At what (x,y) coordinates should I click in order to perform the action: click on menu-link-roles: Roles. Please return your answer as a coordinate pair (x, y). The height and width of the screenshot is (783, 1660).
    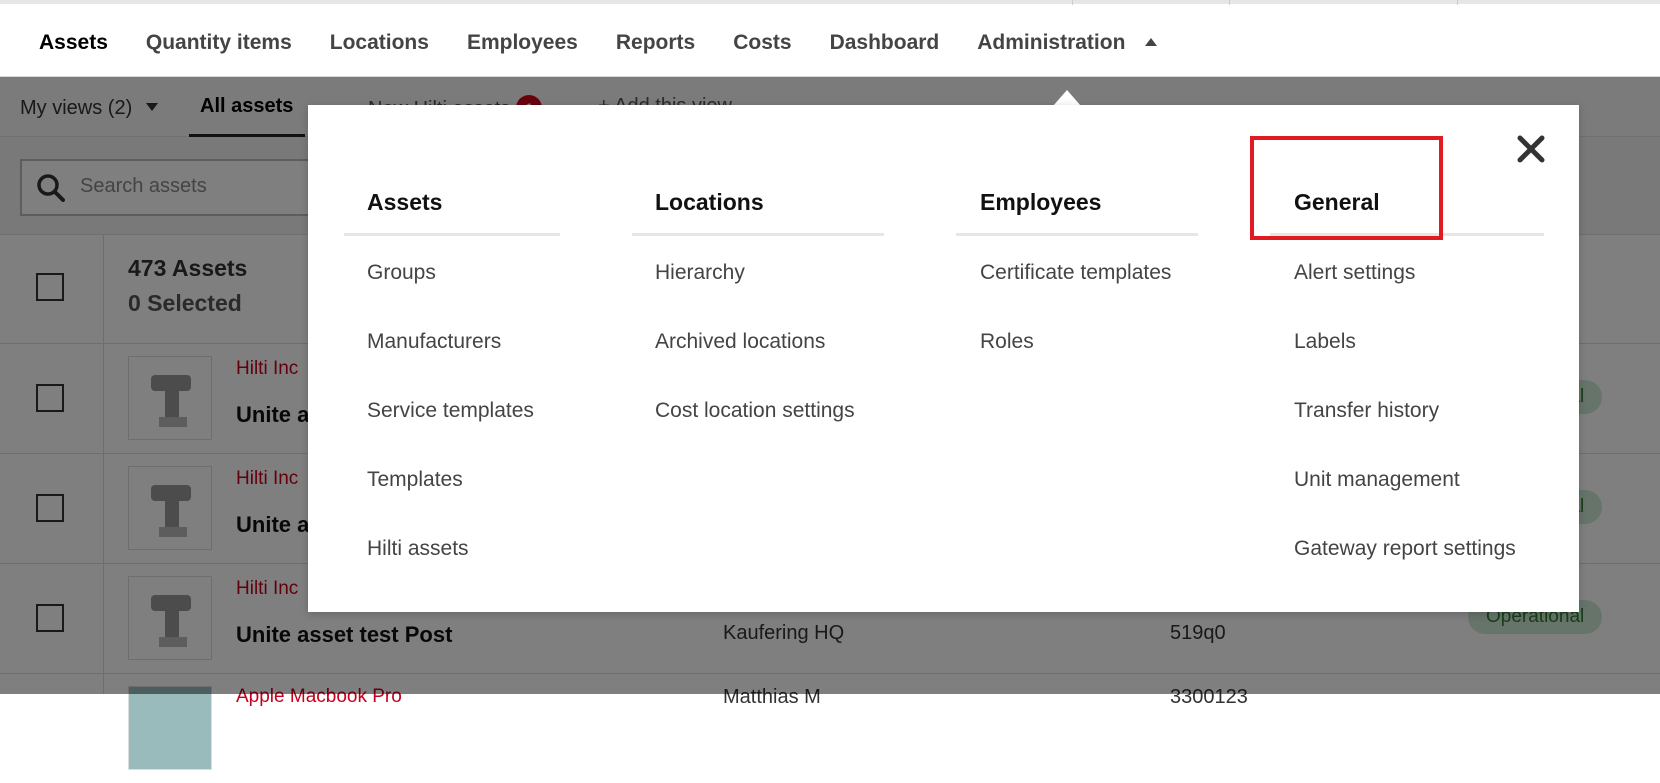
    Looking at the image, I should click on (1007, 342).